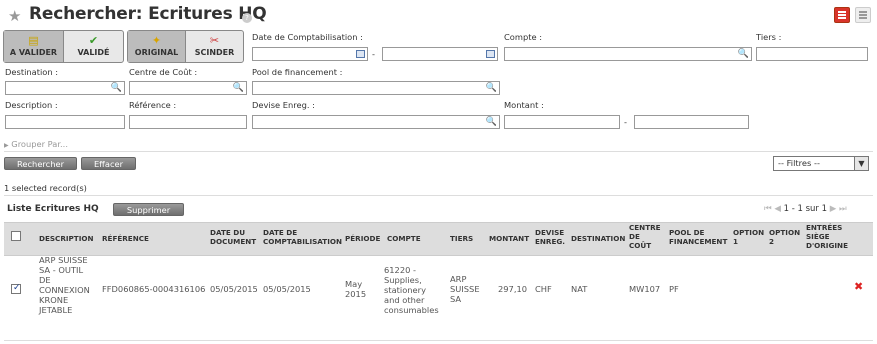 The image size is (877, 344). Describe the element at coordinates (523, 37) in the screenshot. I see `compte-label: Compte :` at that location.